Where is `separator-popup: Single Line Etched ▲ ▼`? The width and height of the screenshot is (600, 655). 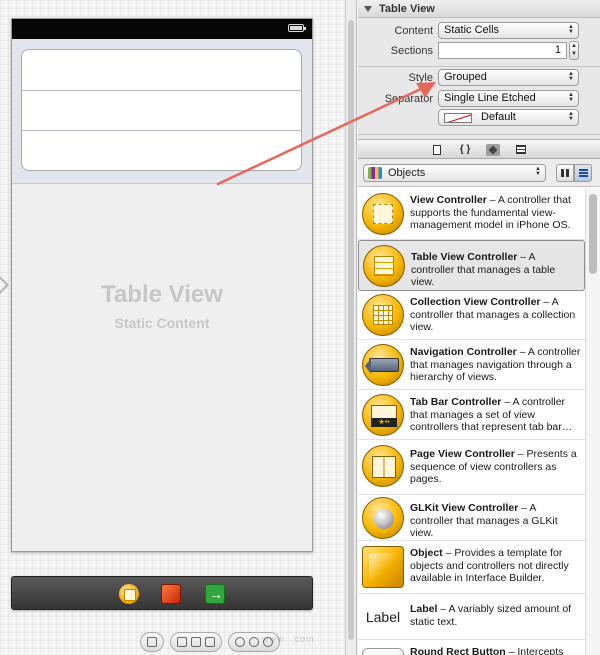
separator-popup: Single Line Etched ▲ ▼ is located at coordinates (508, 98).